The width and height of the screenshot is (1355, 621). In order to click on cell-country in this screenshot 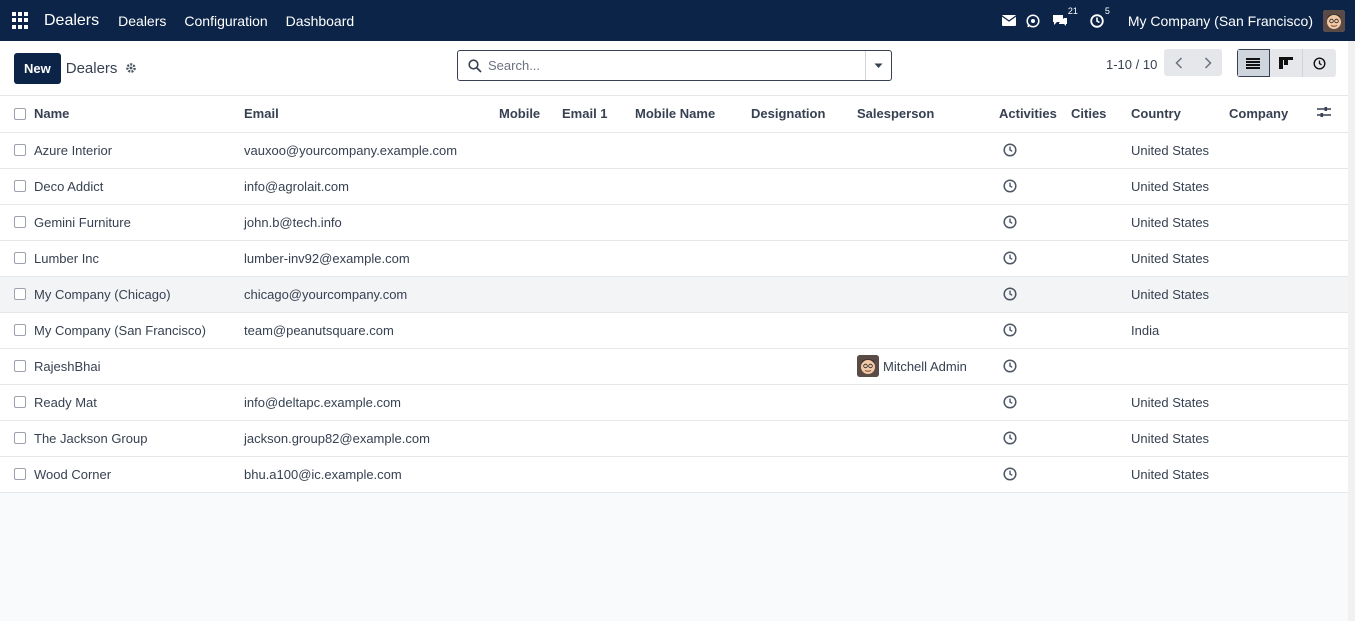, I will do `click(1180, 366)`.